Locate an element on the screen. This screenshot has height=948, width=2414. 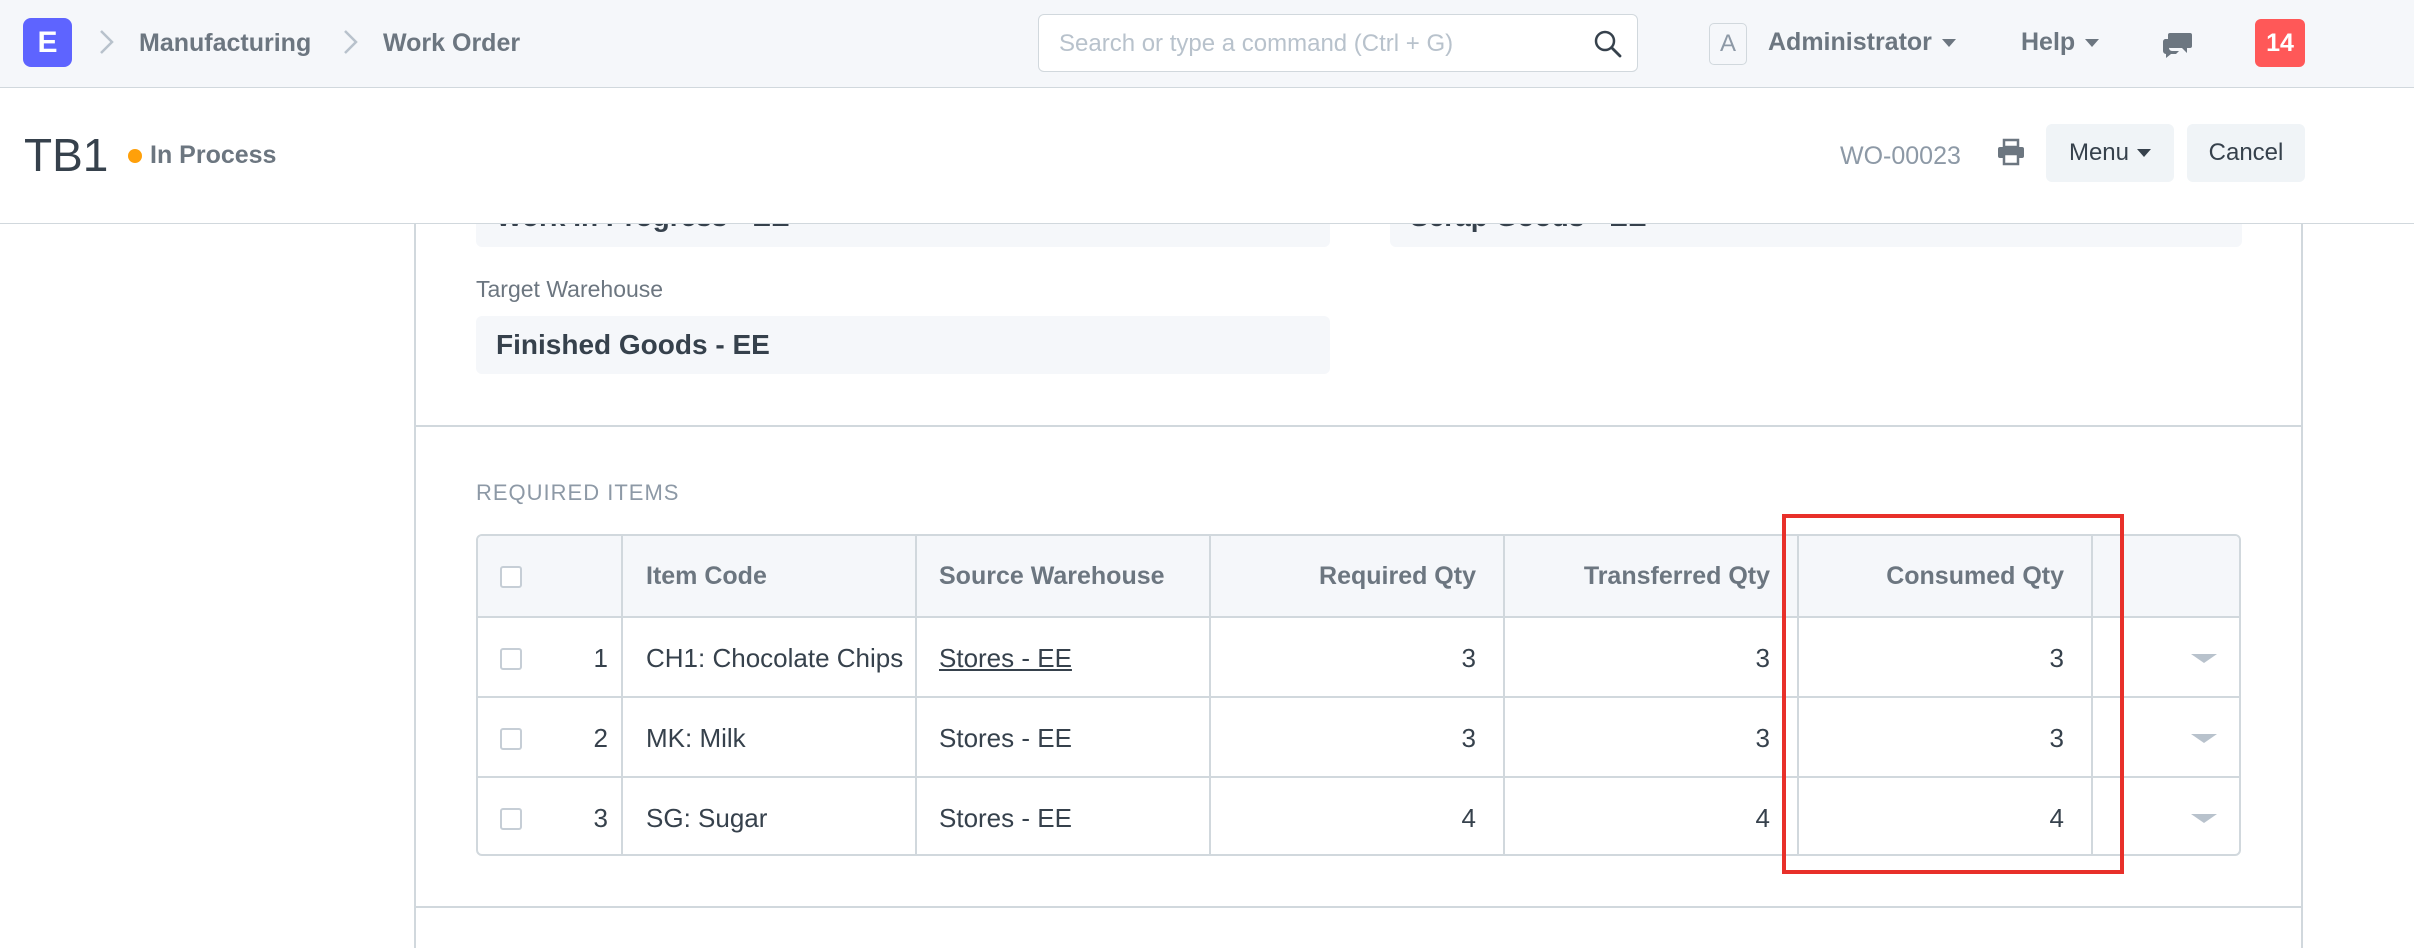
user-menu-dropdown: Administrator is located at coordinates (1862, 42).